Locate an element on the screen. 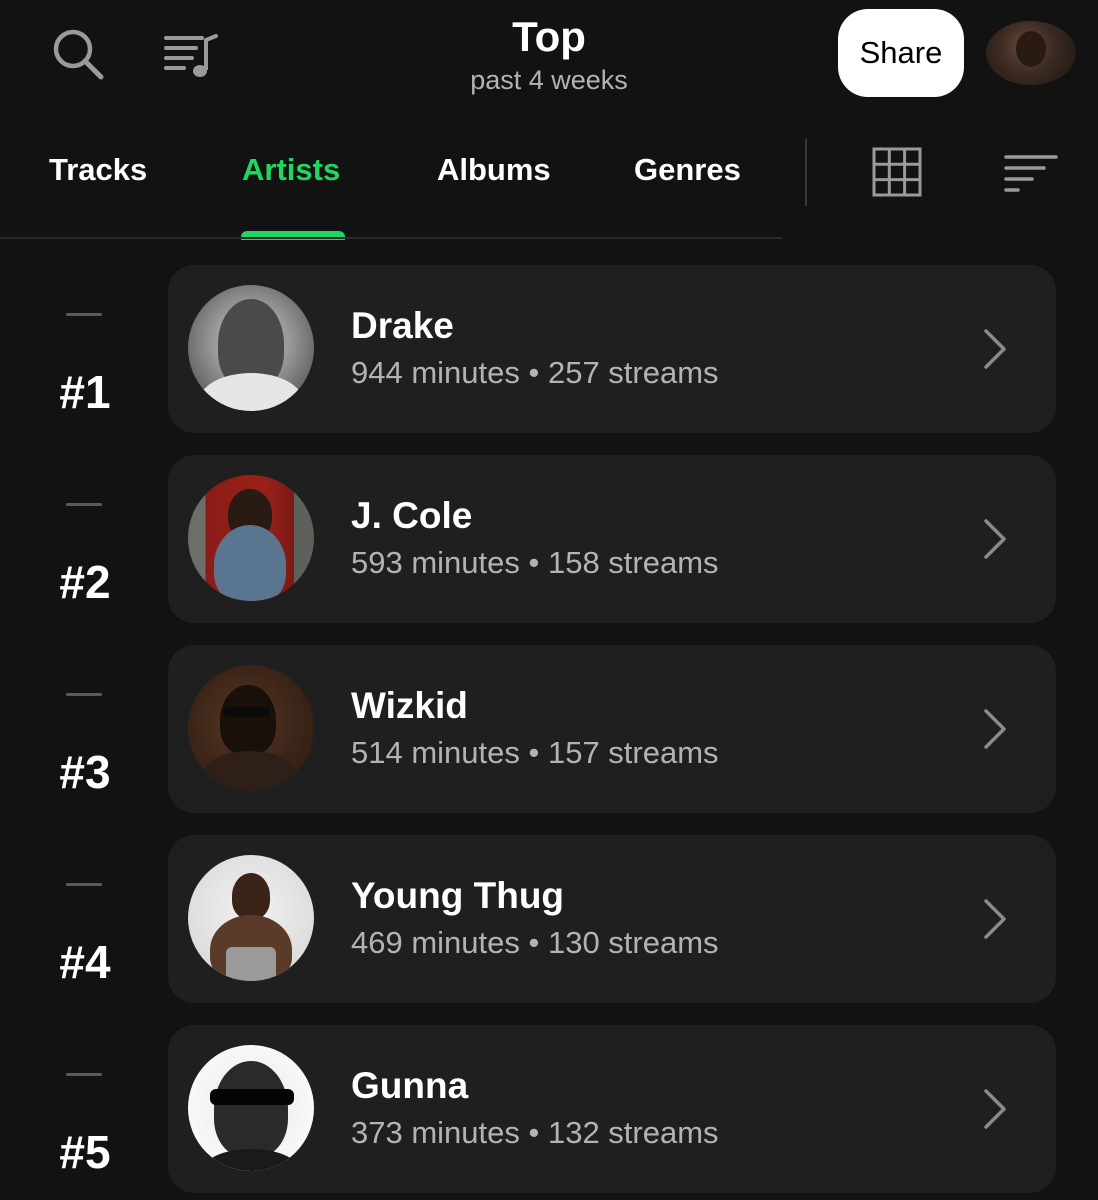 This screenshot has height=1200, width=1098. artist-row: Young Thug 469 minutes • 130 streams is located at coordinates (612, 919).